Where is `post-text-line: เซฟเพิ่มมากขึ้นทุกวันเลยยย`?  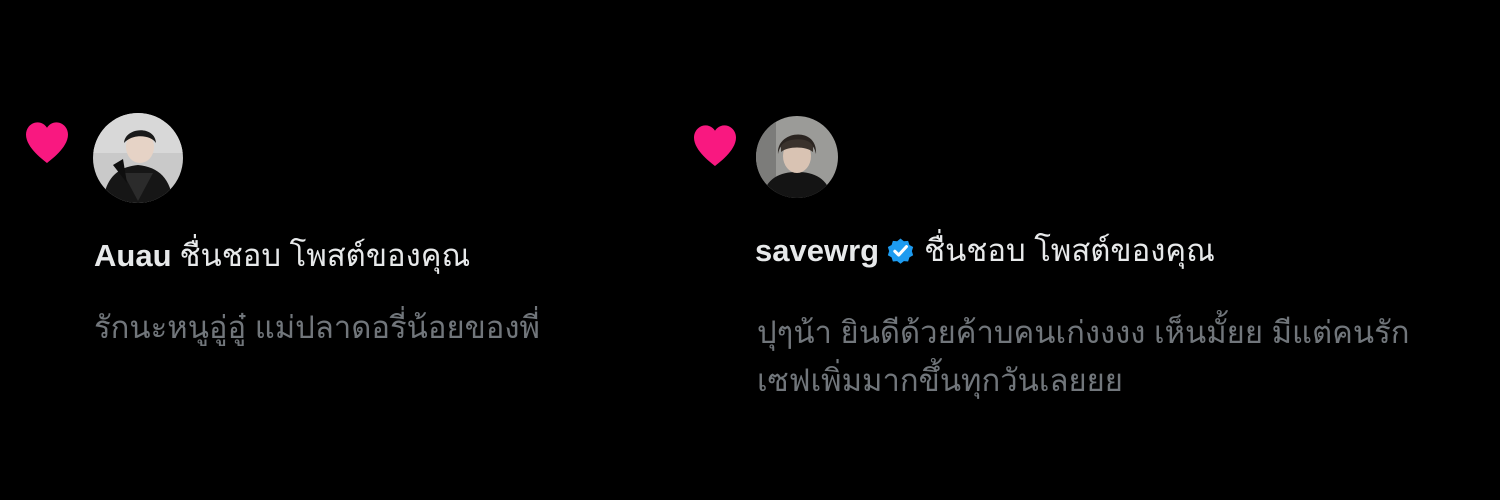
post-text-line: เซฟเพิ่มมากขึ้นทุกวันเลยยย is located at coordinates (940, 380).